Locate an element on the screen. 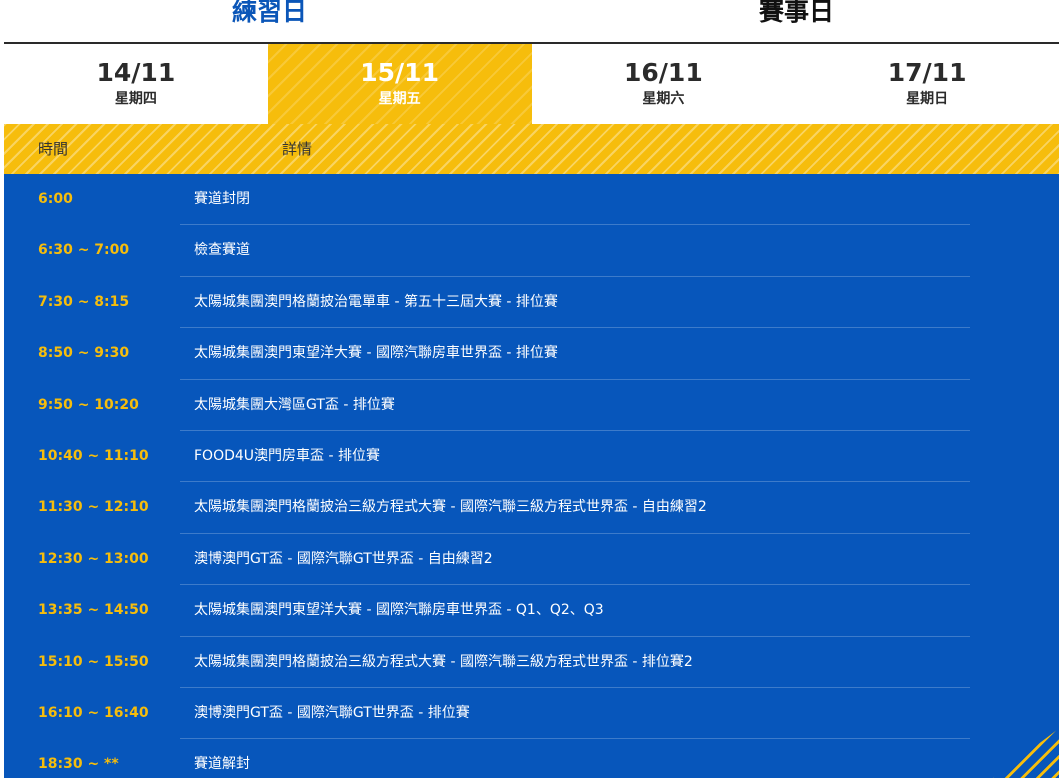  row-time: 18:30 ~ ** is located at coordinates (78, 764).